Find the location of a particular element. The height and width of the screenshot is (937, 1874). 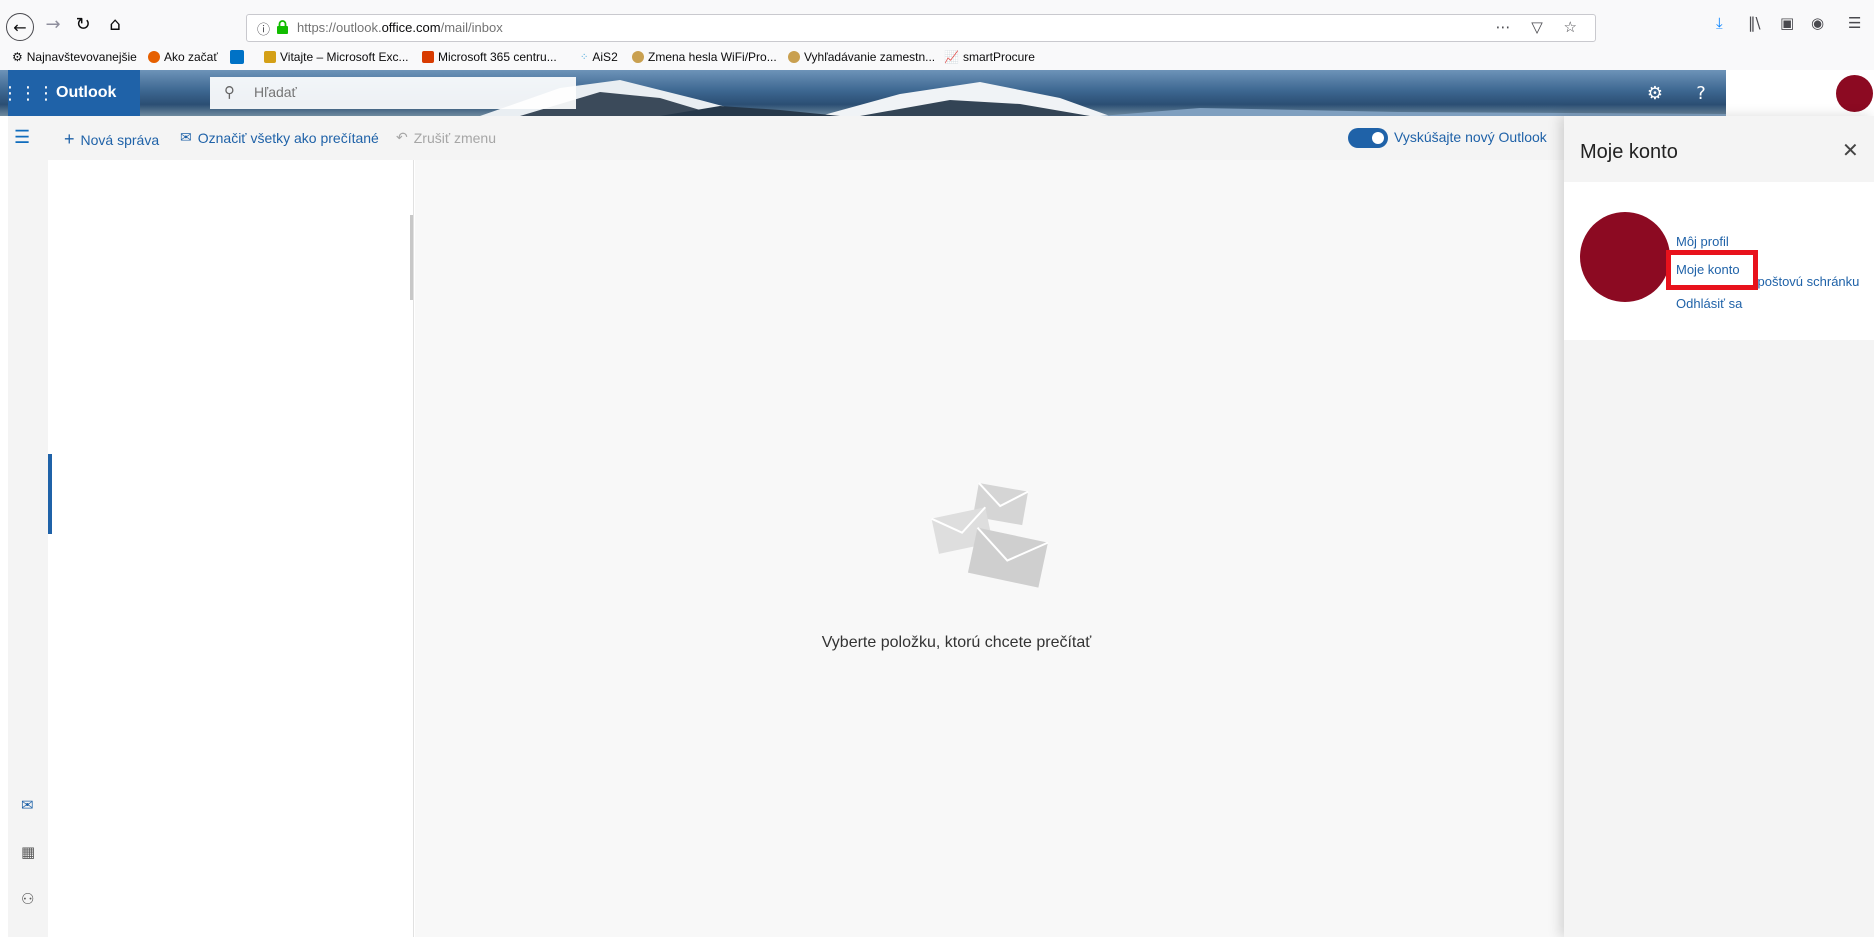

outlook-brand: Outlook is located at coordinates (94, 93).